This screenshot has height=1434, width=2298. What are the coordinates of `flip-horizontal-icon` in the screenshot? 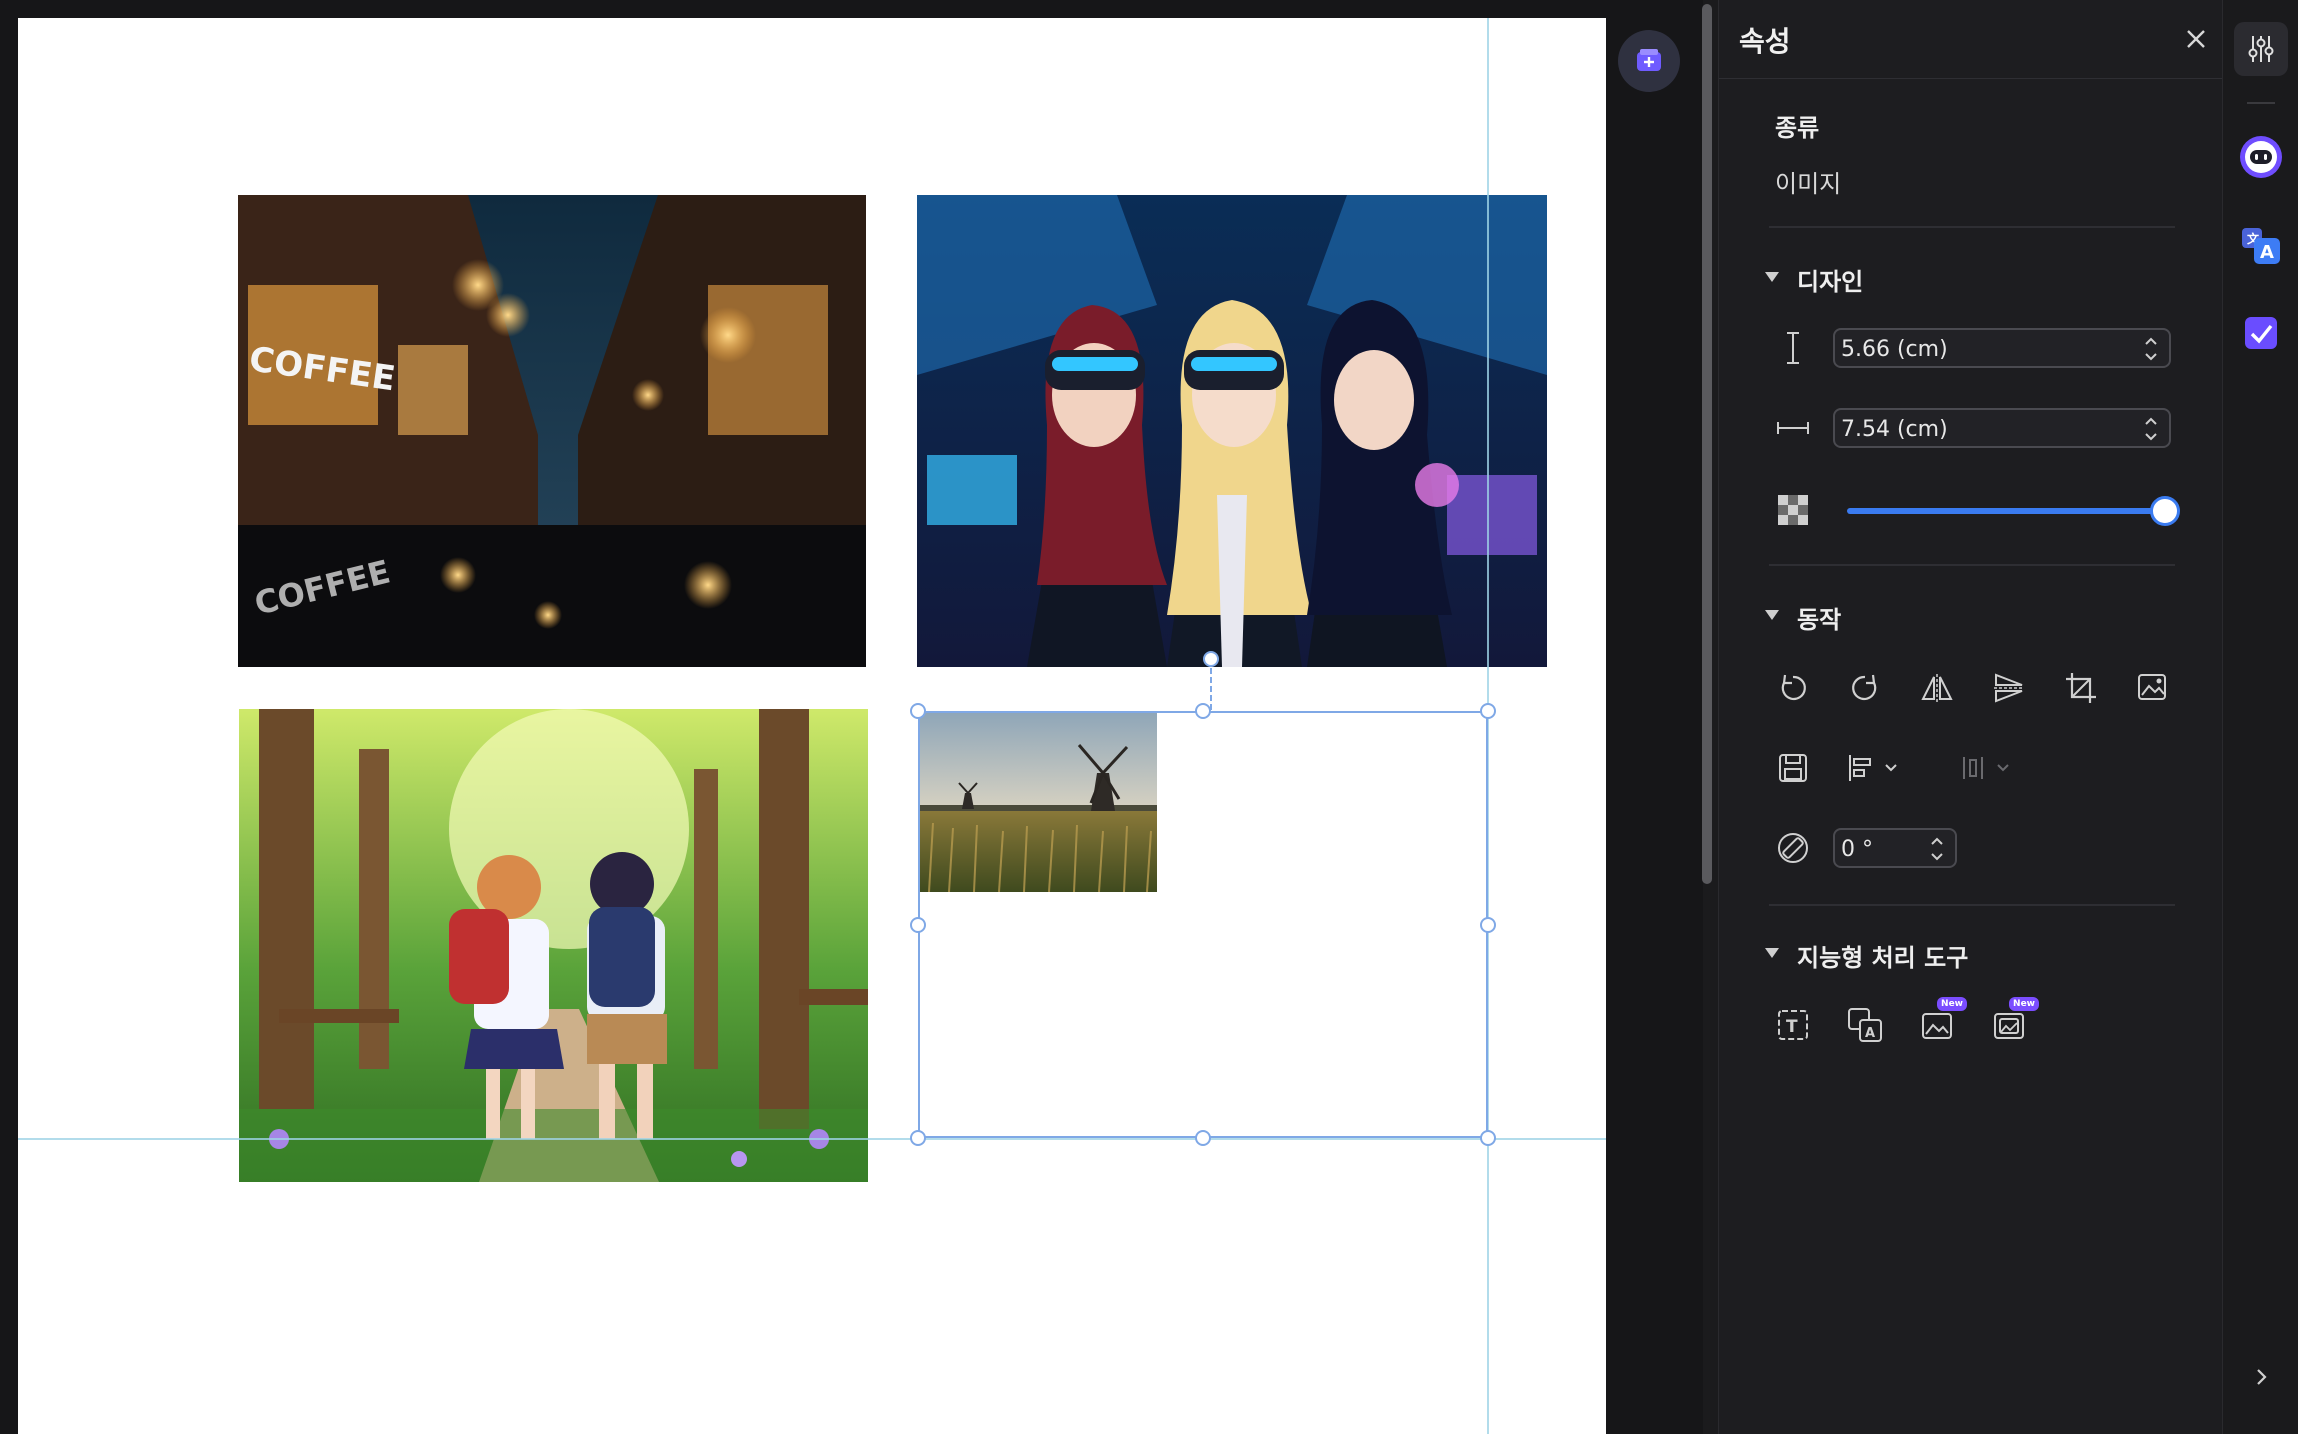 It's located at (1937, 688).